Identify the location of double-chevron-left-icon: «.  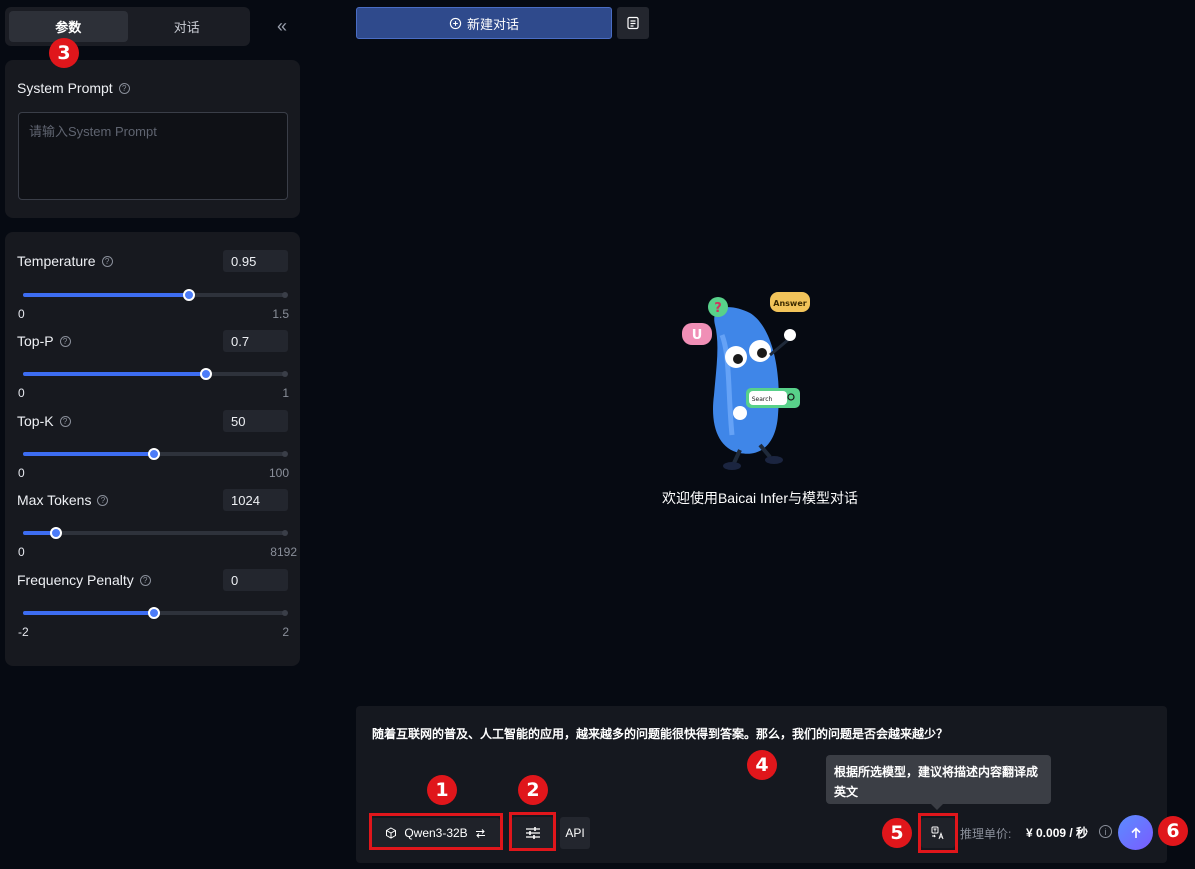
(282, 26).